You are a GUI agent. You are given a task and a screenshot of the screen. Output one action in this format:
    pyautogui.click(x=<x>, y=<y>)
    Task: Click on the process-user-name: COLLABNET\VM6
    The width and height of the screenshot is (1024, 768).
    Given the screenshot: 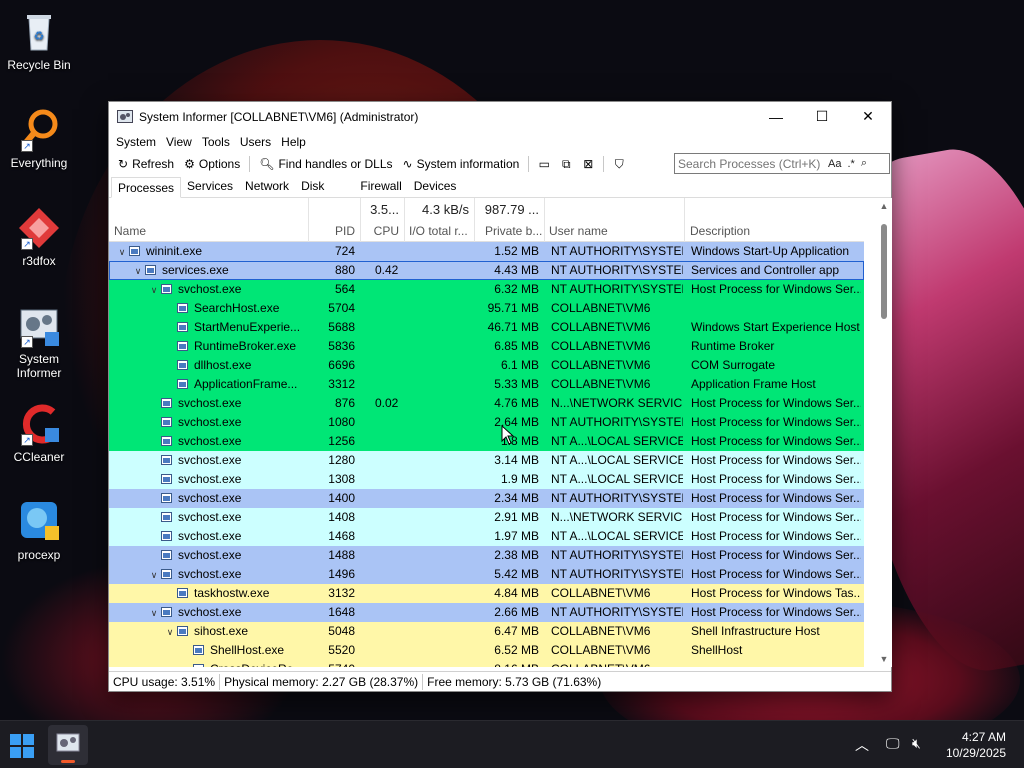 What is the action you would take?
    pyautogui.click(x=601, y=327)
    